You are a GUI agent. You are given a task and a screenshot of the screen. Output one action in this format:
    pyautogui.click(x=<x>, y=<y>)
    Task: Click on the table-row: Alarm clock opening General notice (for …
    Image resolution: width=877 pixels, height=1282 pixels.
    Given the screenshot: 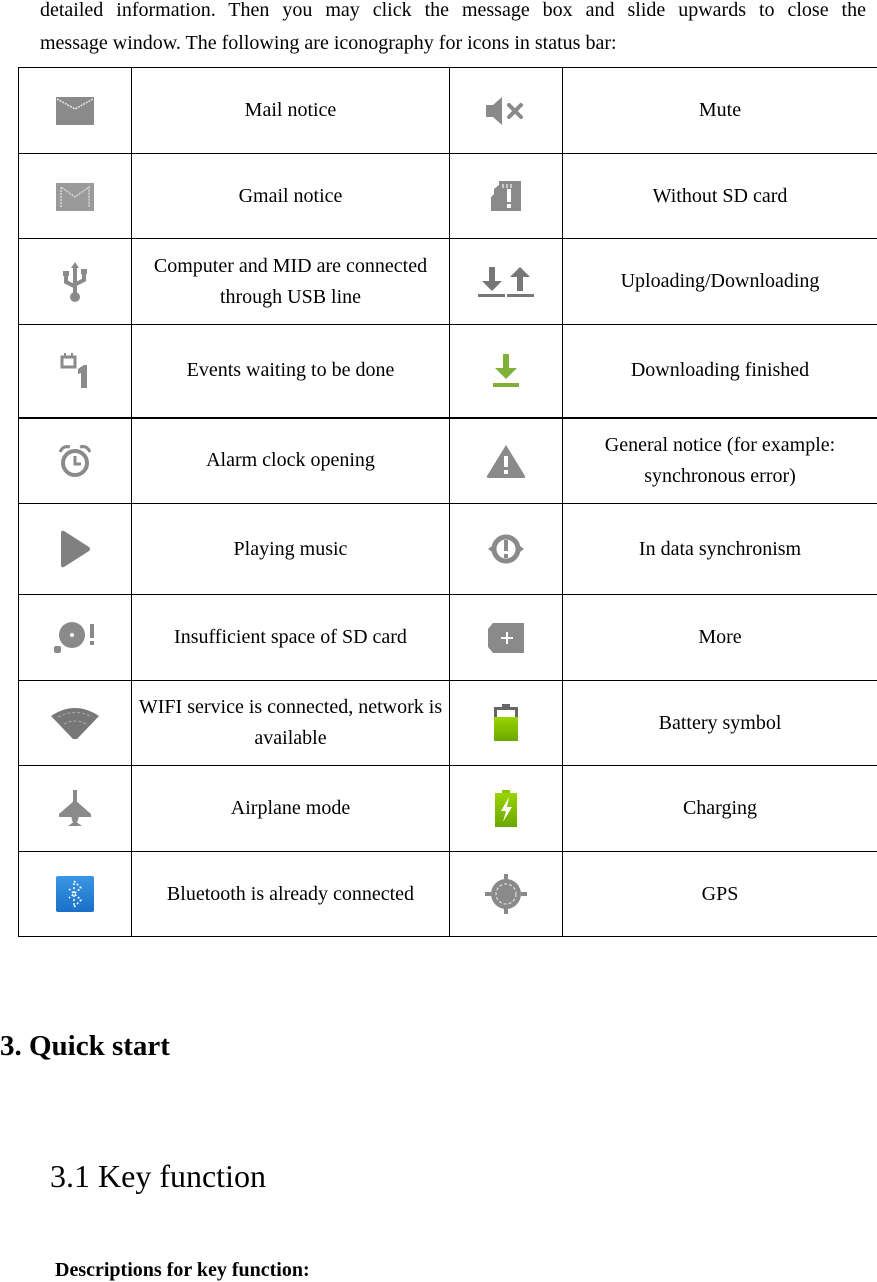 What is the action you would take?
    pyautogui.click(x=447, y=460)
    